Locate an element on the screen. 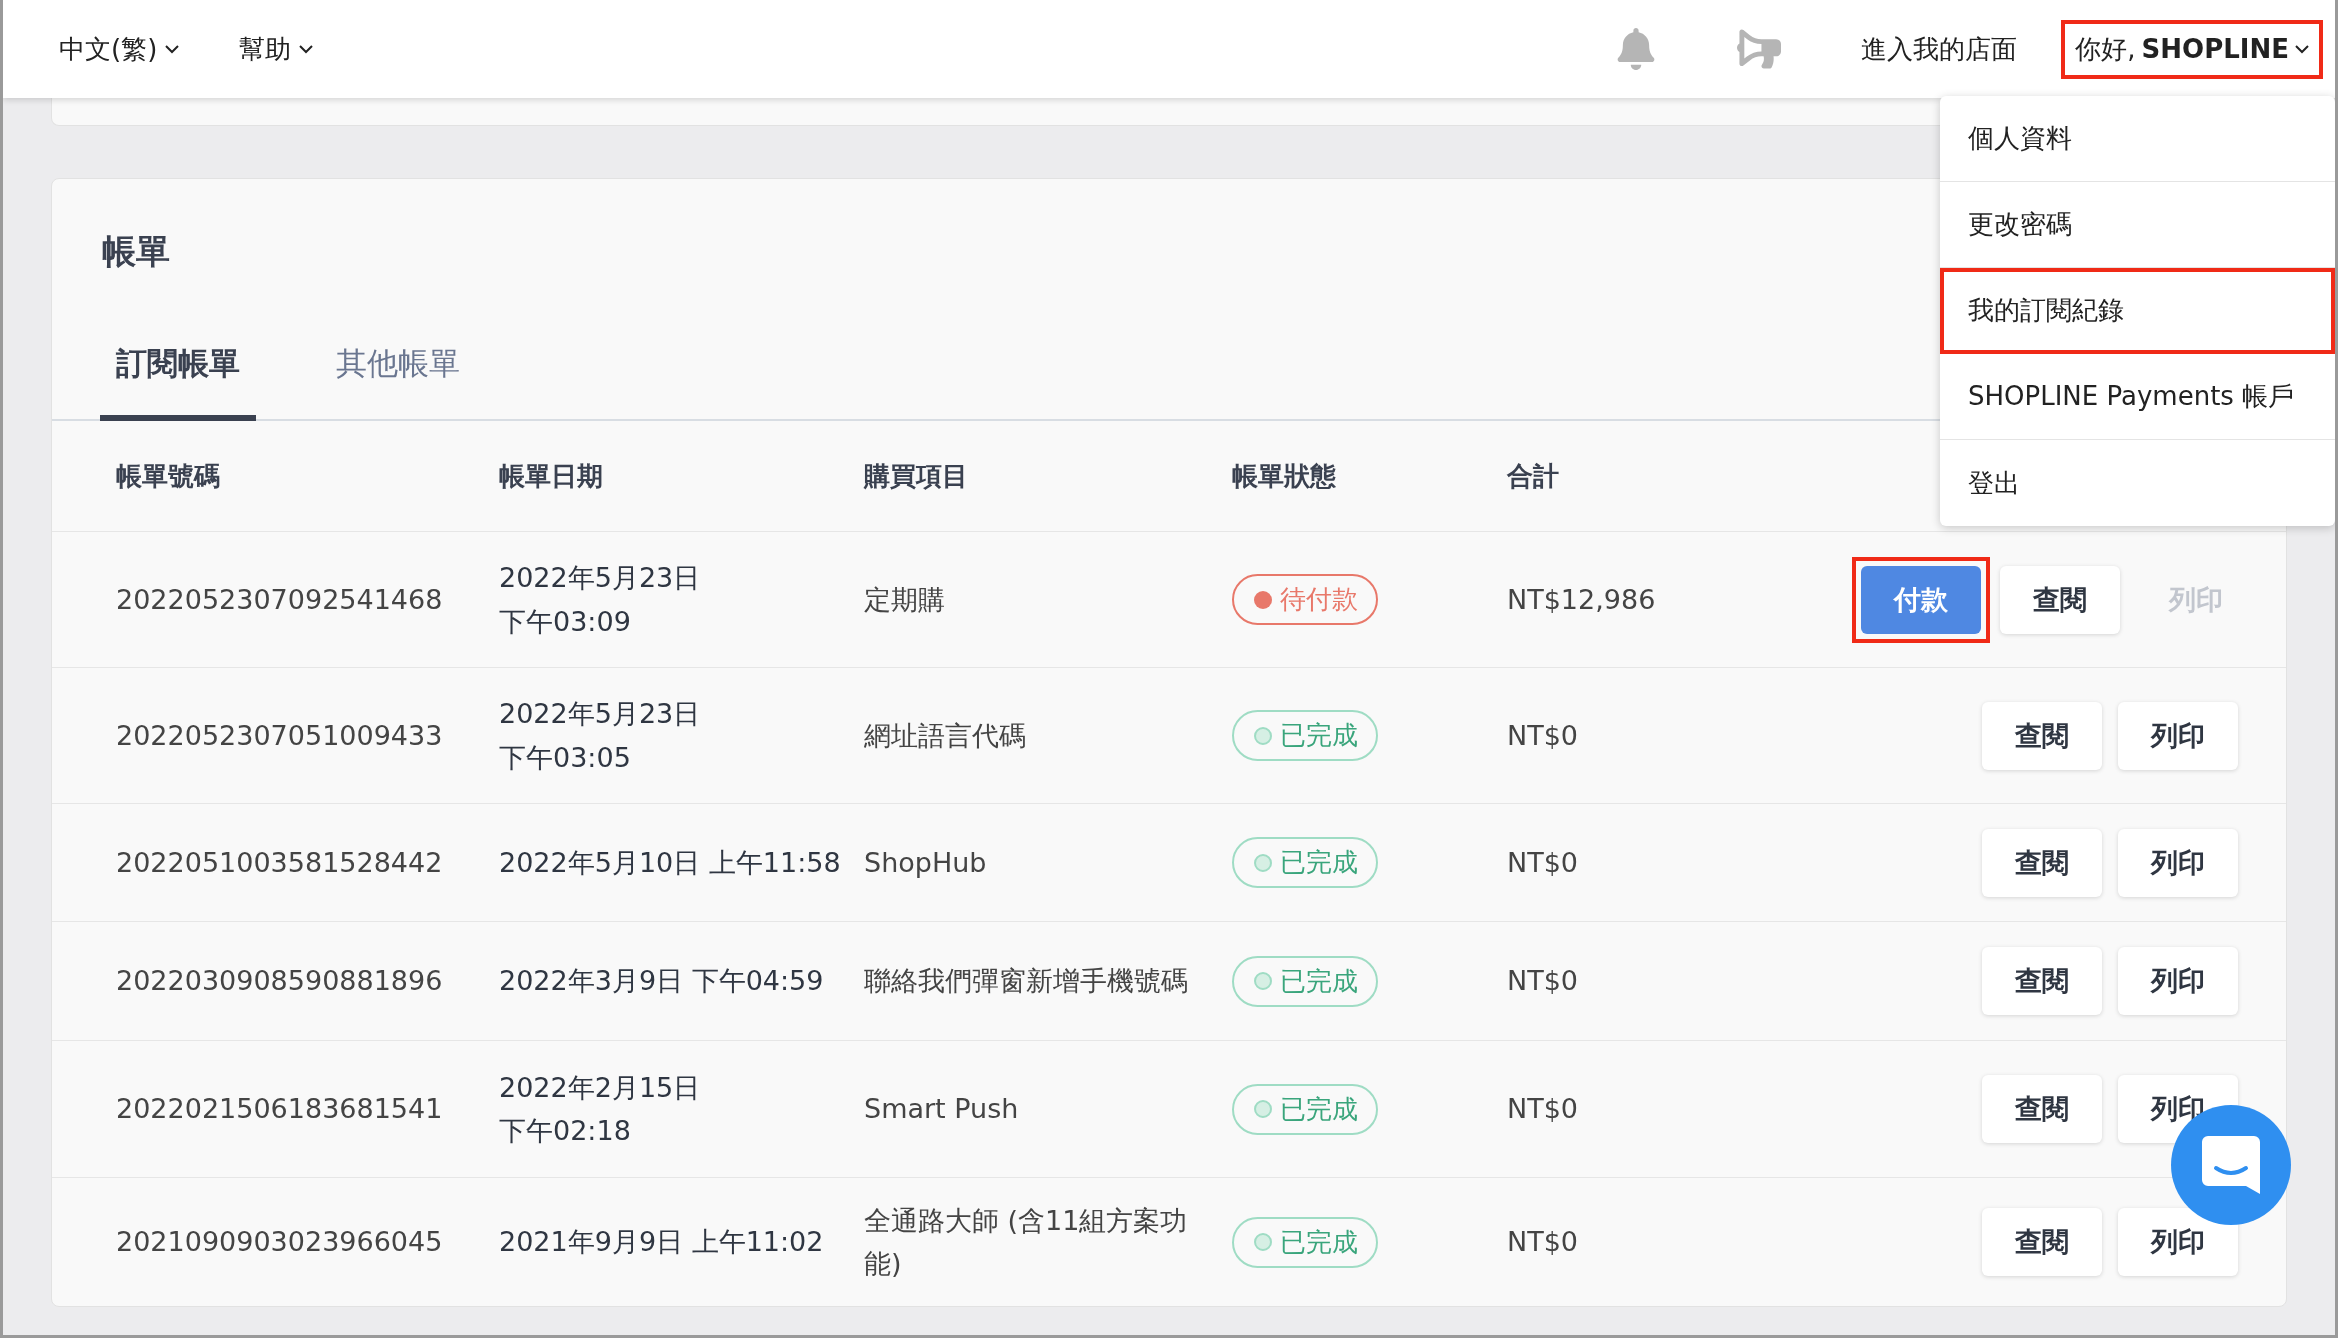 This screenshot has height=1338, width=2338. purchase-item: 定期購 is located at coordinates (904, 599).